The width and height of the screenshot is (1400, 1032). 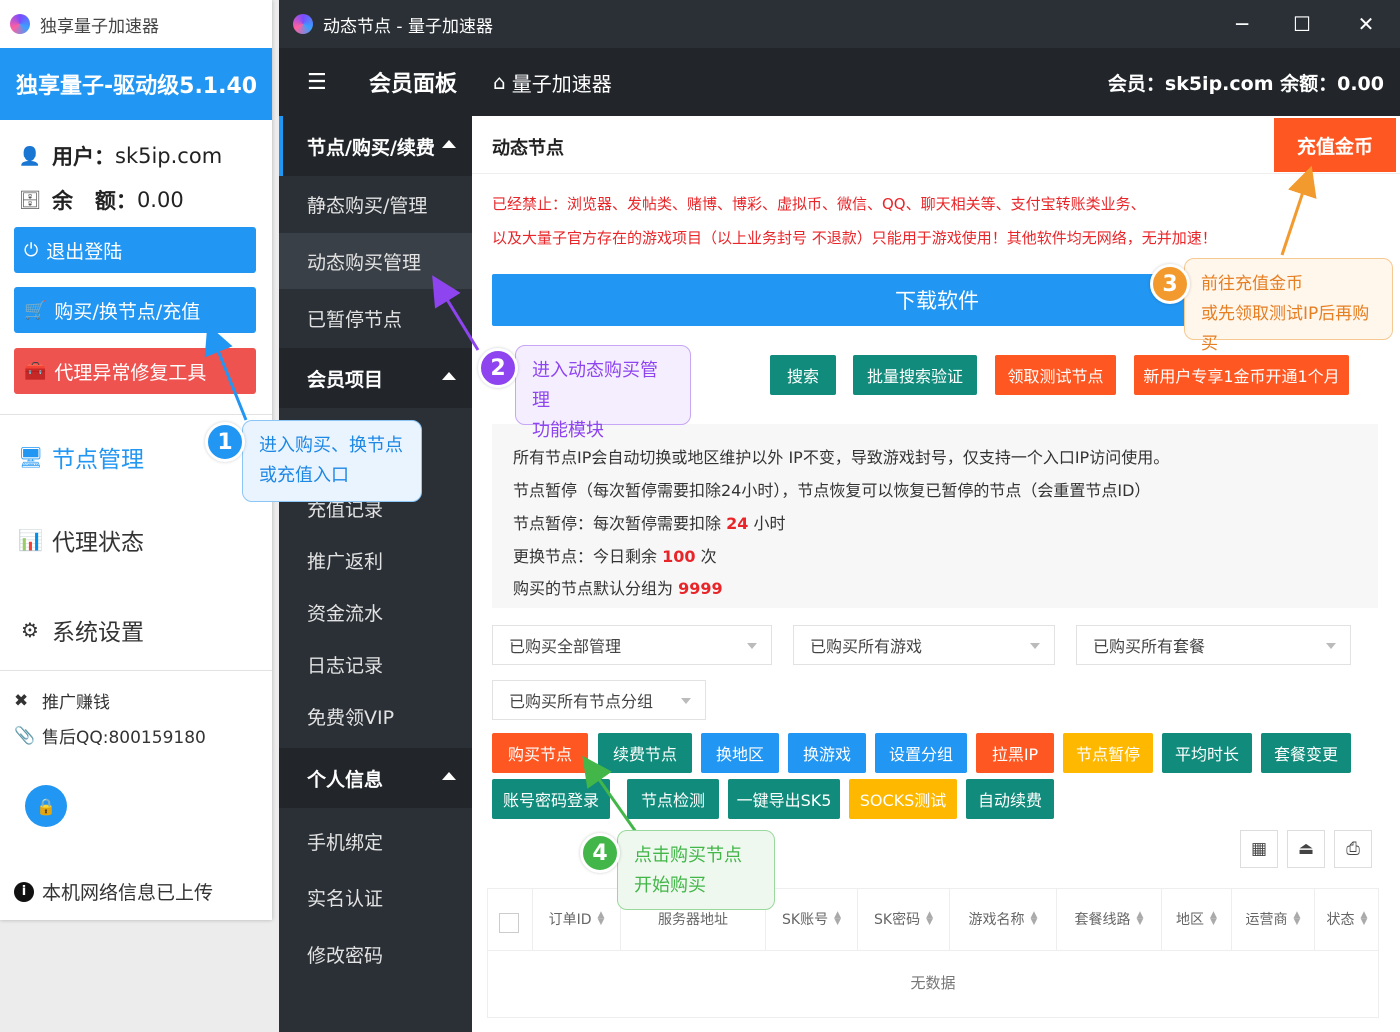 What do you see at coordinates (528, 148) in the screenshot?
I see `page-title: 动态节点` at bounding box center [528, 148].